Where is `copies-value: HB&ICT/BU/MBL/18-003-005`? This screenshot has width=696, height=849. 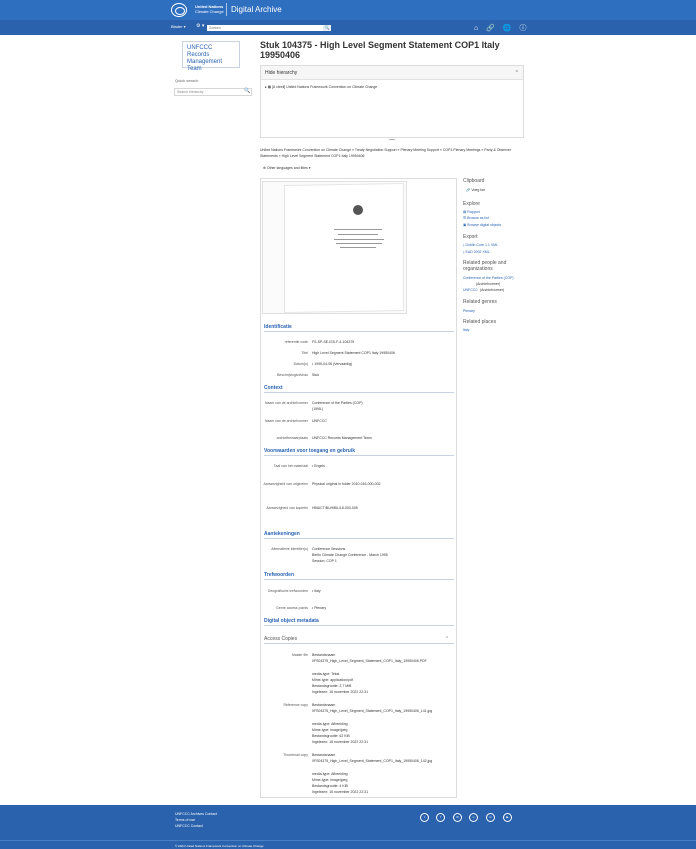
copies-value: HB&ICT/BU/MBL/18-003-005 is located at coordinates (335, 508).